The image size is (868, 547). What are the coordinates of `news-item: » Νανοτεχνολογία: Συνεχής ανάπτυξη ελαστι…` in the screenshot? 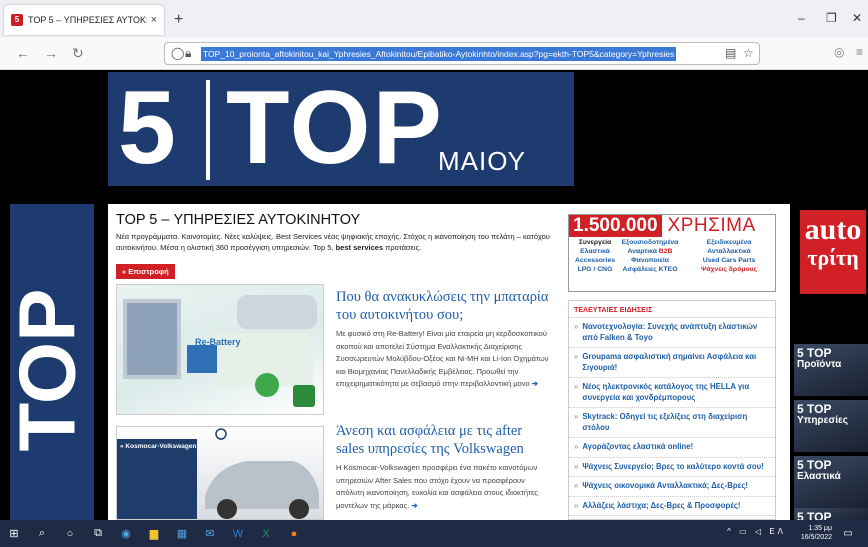 It's located at (672, 333).